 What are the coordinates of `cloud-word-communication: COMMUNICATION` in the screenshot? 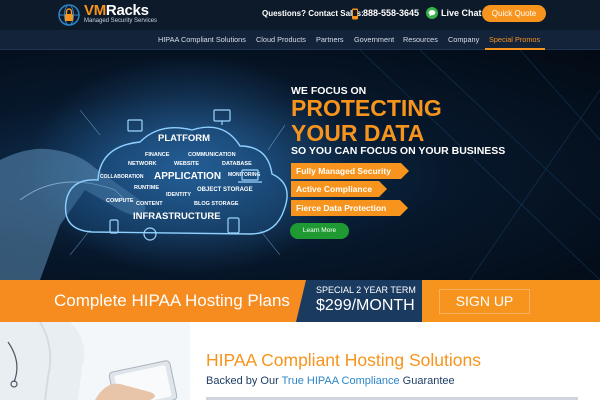 It's located at (212, 155).